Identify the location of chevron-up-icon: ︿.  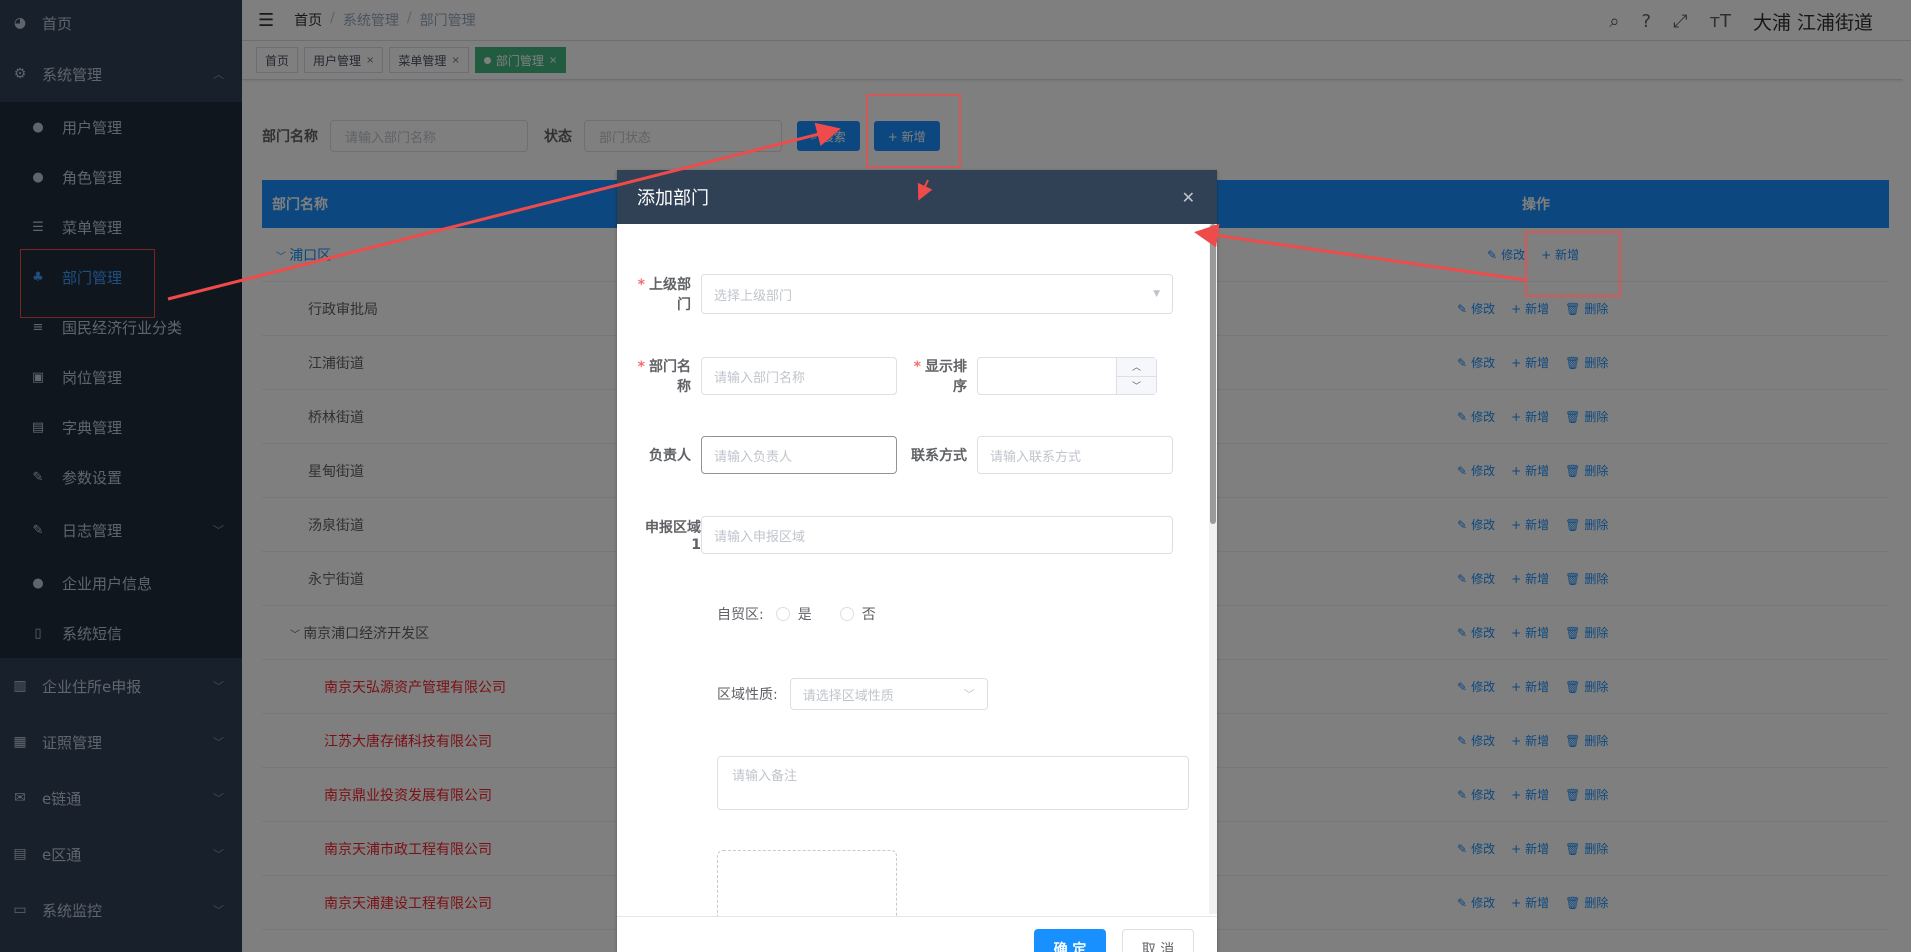
(1136, 367).